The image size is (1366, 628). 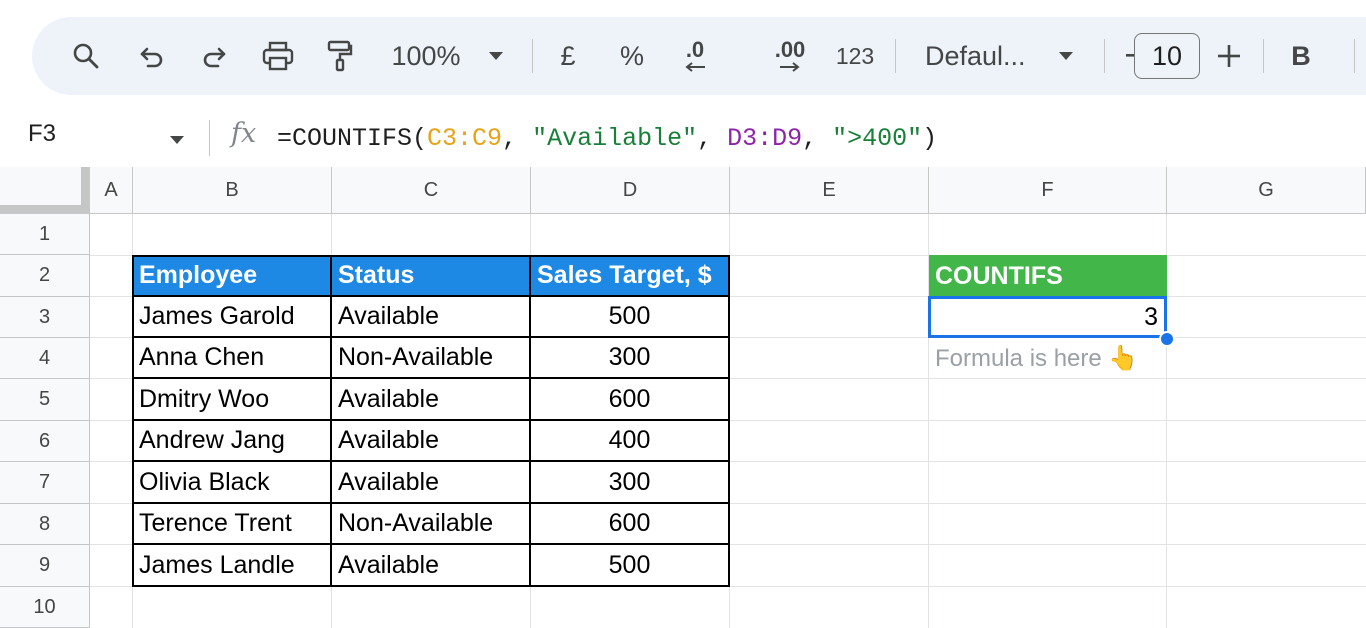 I want to click on undo-icon, so click(x=152, y=56).